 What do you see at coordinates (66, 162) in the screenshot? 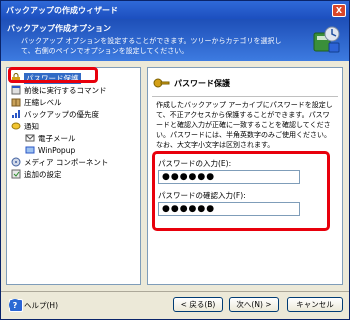
I see `tree-item-label: メディア コンポーネント` at bounding box center [66, 162].